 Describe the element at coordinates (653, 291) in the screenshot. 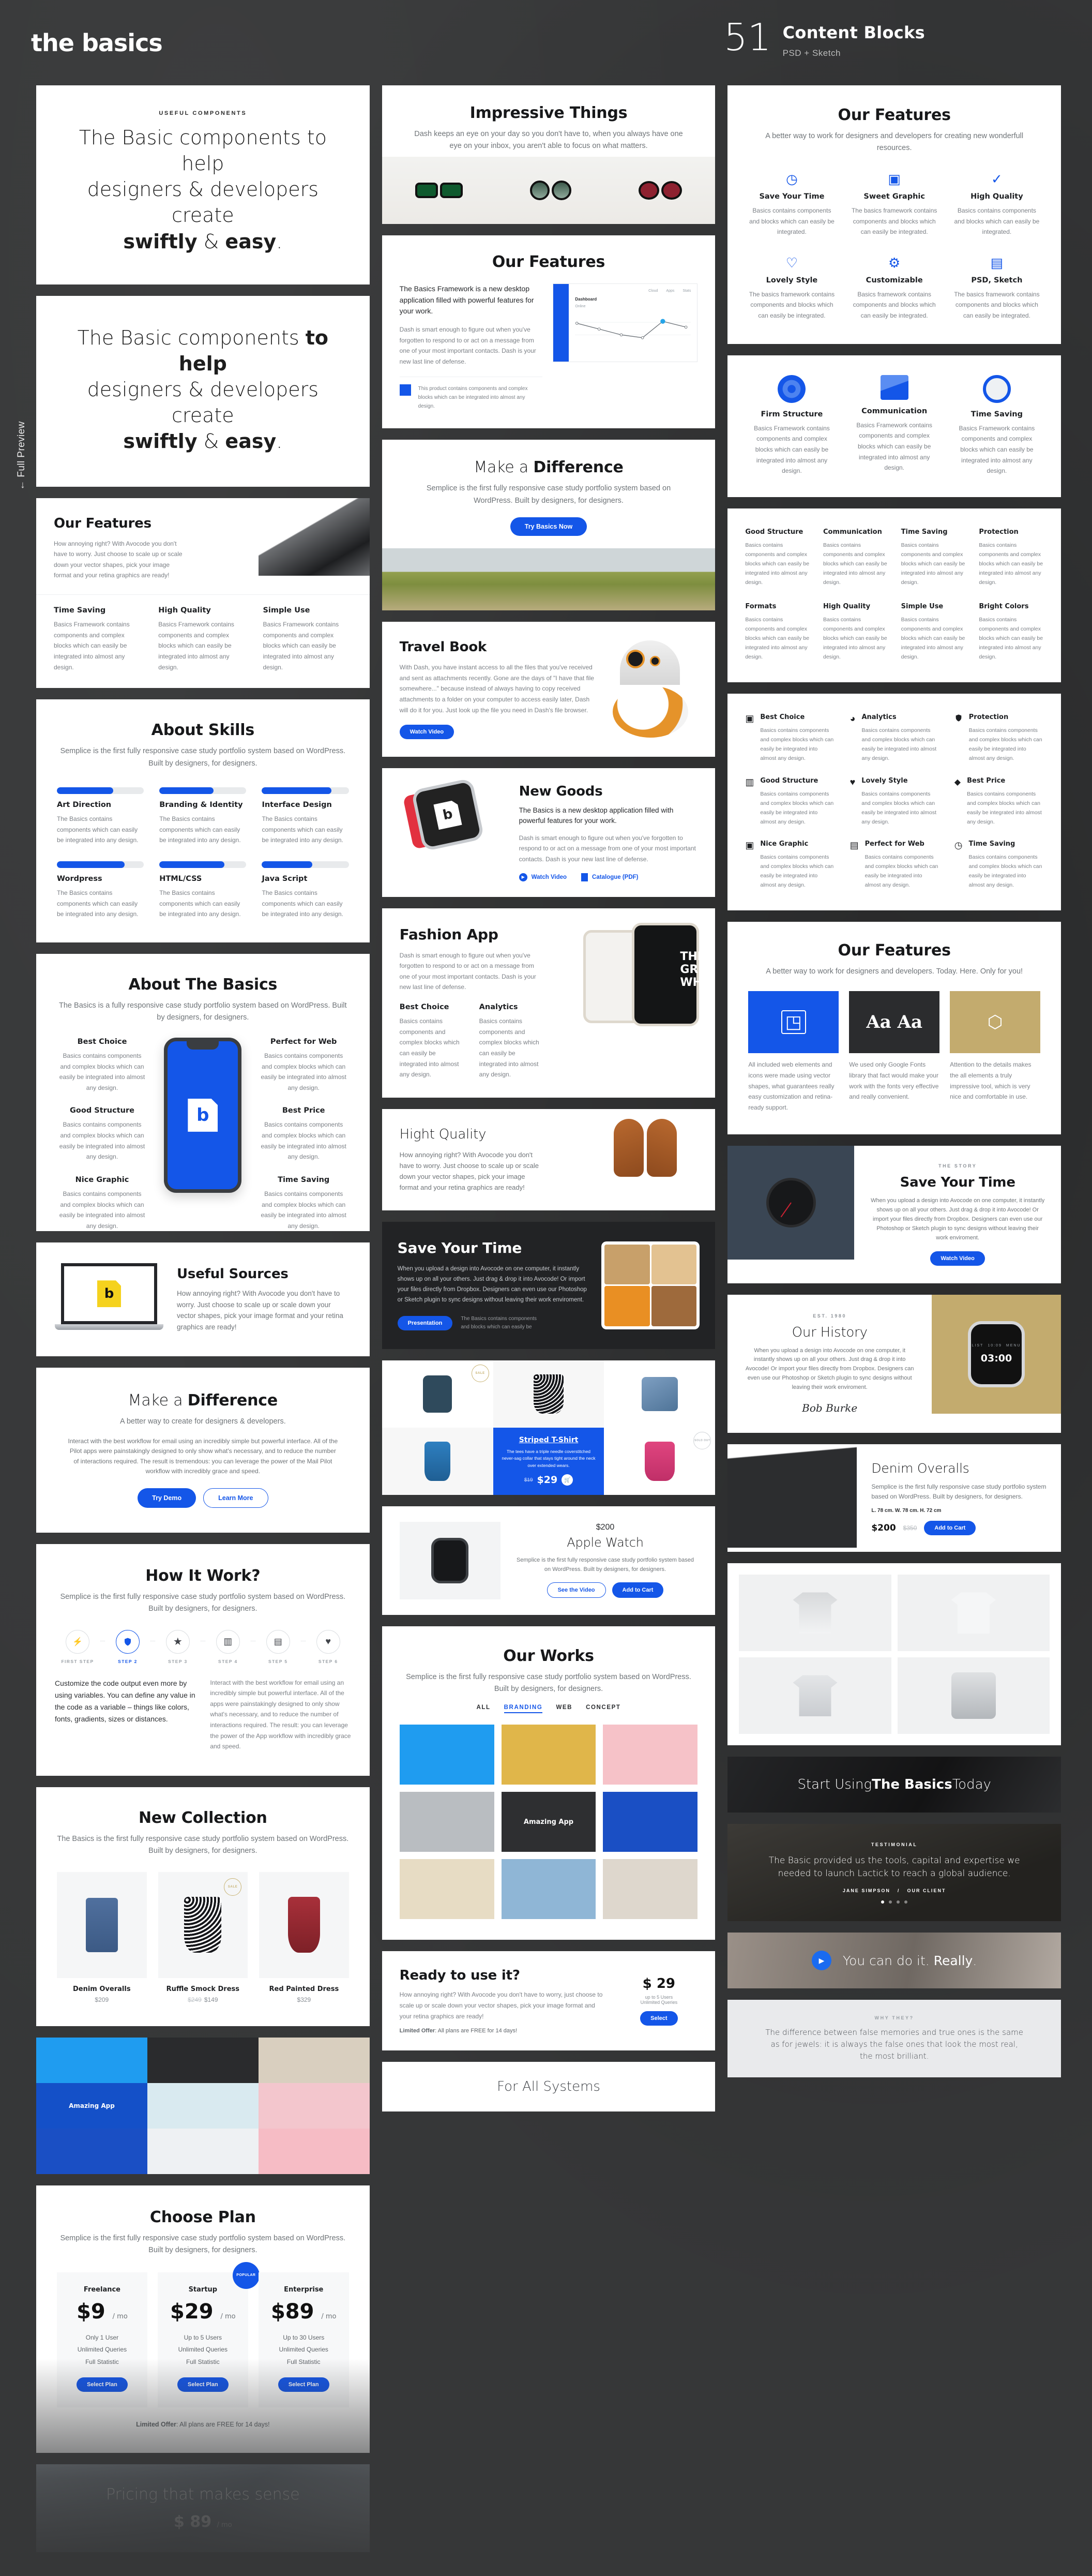

I see `dash-tab: Cloud` at that location.